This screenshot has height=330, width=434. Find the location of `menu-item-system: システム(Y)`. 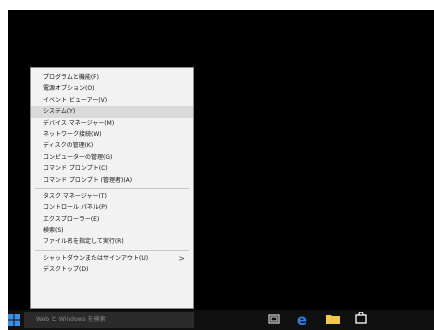

menu-item-system: システム(Y) is located at coordinates (112, 112).